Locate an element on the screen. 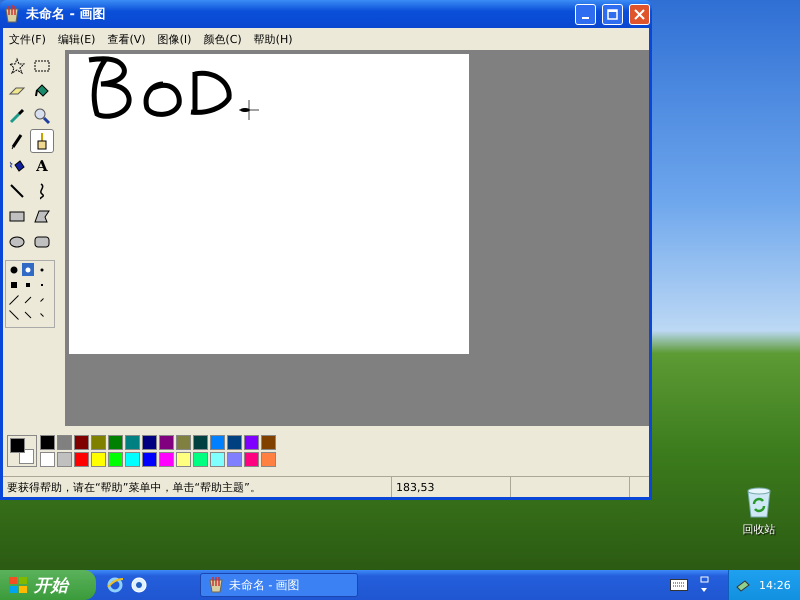  menu-item: 帮助(H) is located at coordinates (273, 39).